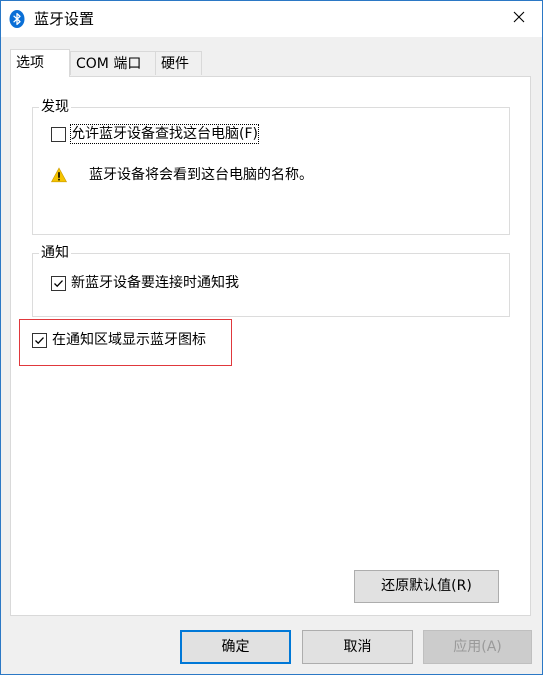 Image resolution: width=543 pixels, height=675 pixels. What do you see at coordinates (55, 107) in the screenshot?
I see `discovery-group-title: 发现` at bounding box center [55, 107].